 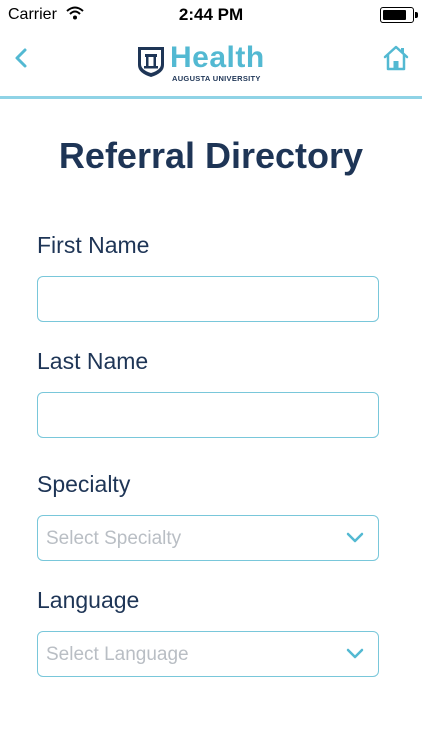 I want to click on status-time: 2:44 PM, so click(x=211, y=14).